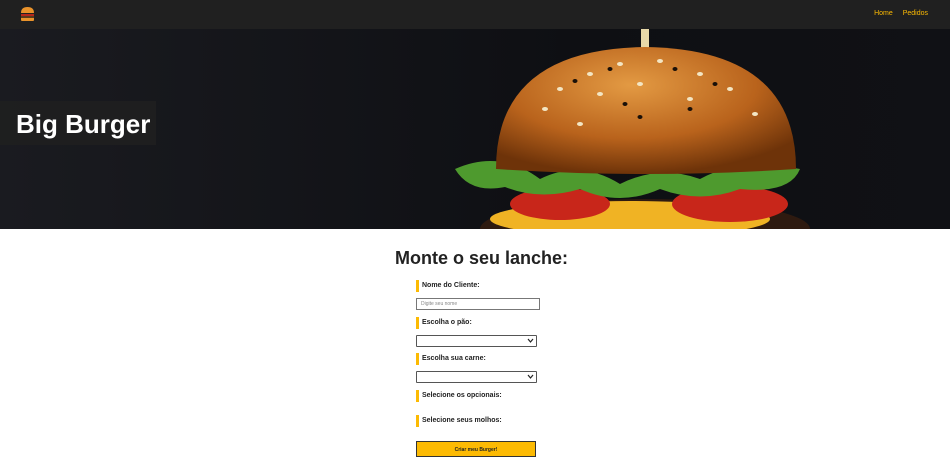 This screenshot has width=950, height=476. I want to click on nav-link-home: Home, so click(883, 13).